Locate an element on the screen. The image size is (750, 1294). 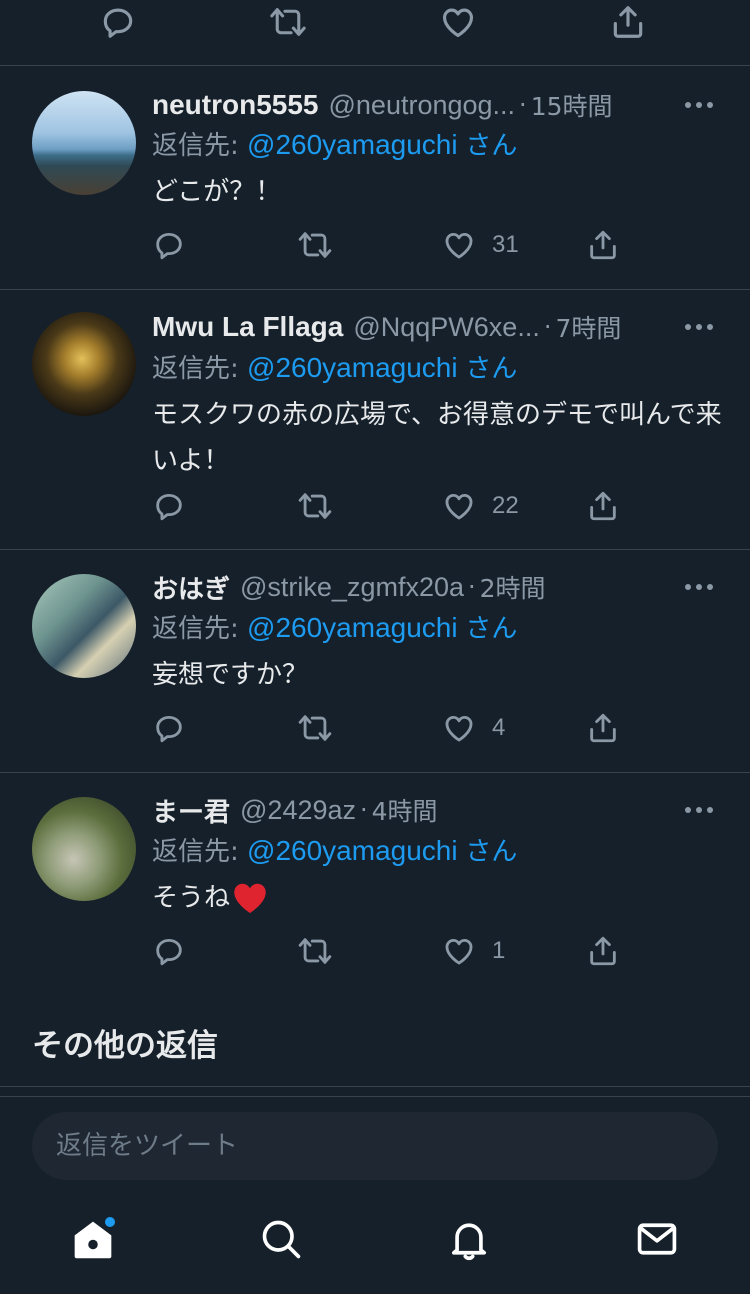
user-handle: @strike_zgmfx20a is located at coordinates (352, 587).